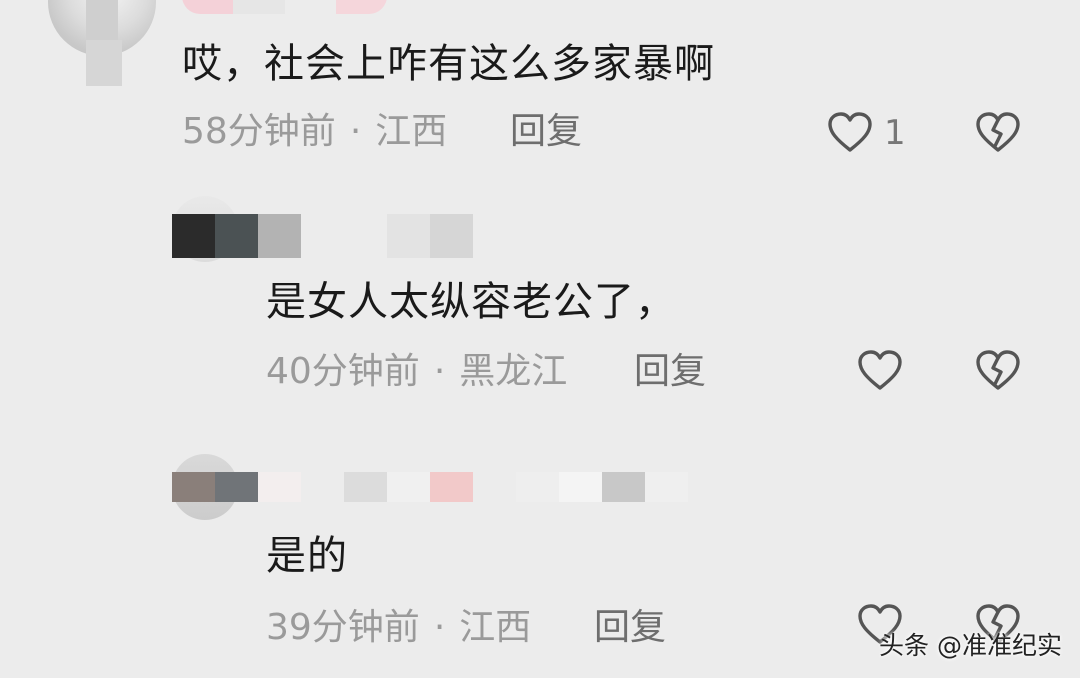  I want to click on comment-meta: 58分钟前 · 江西, so click(314, 132).